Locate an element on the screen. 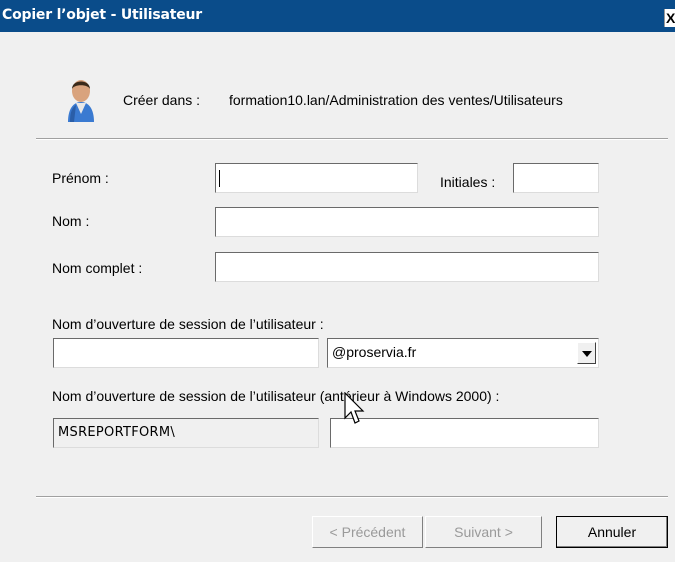 The width and height of the screenshot is (675, 562). previous-button: < Précédent is located at coordinates (367, 532).